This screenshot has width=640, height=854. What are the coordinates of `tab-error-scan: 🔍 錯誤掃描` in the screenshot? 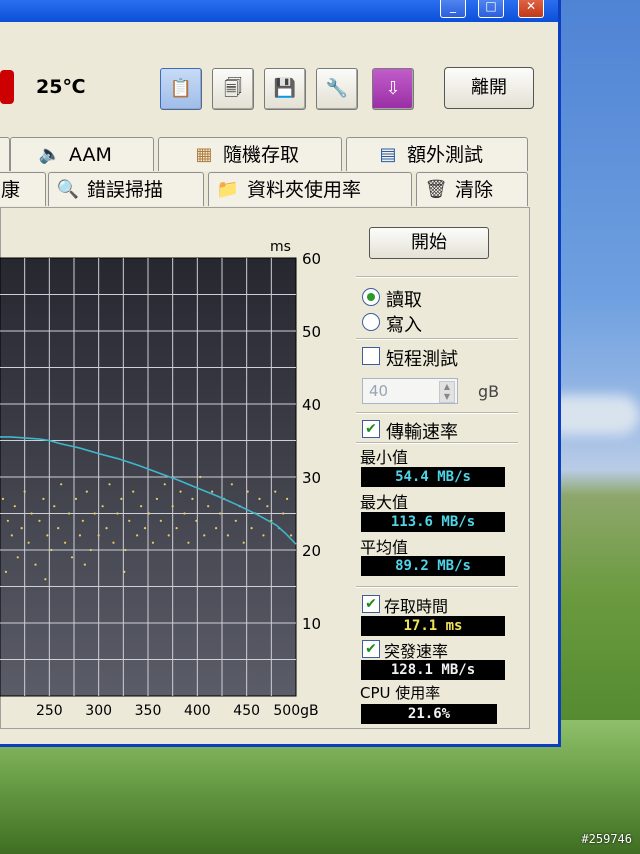 It's located at (126, 189).